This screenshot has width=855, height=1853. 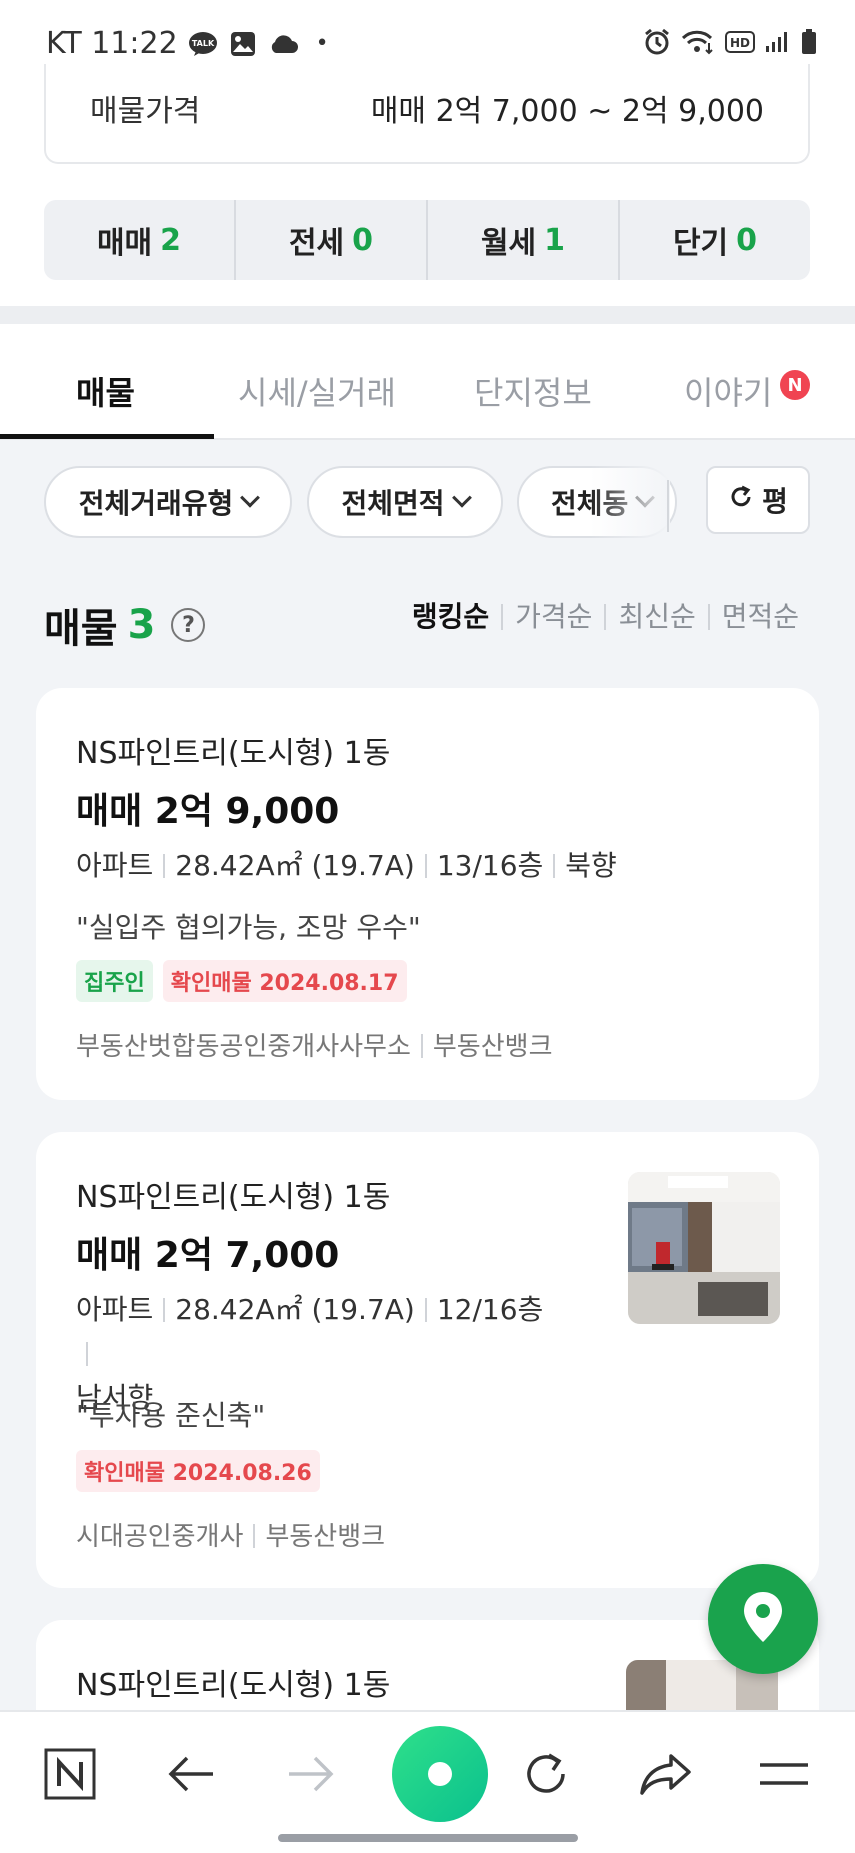 I want to click on naver-home-button, so click(x=70, y=1776).